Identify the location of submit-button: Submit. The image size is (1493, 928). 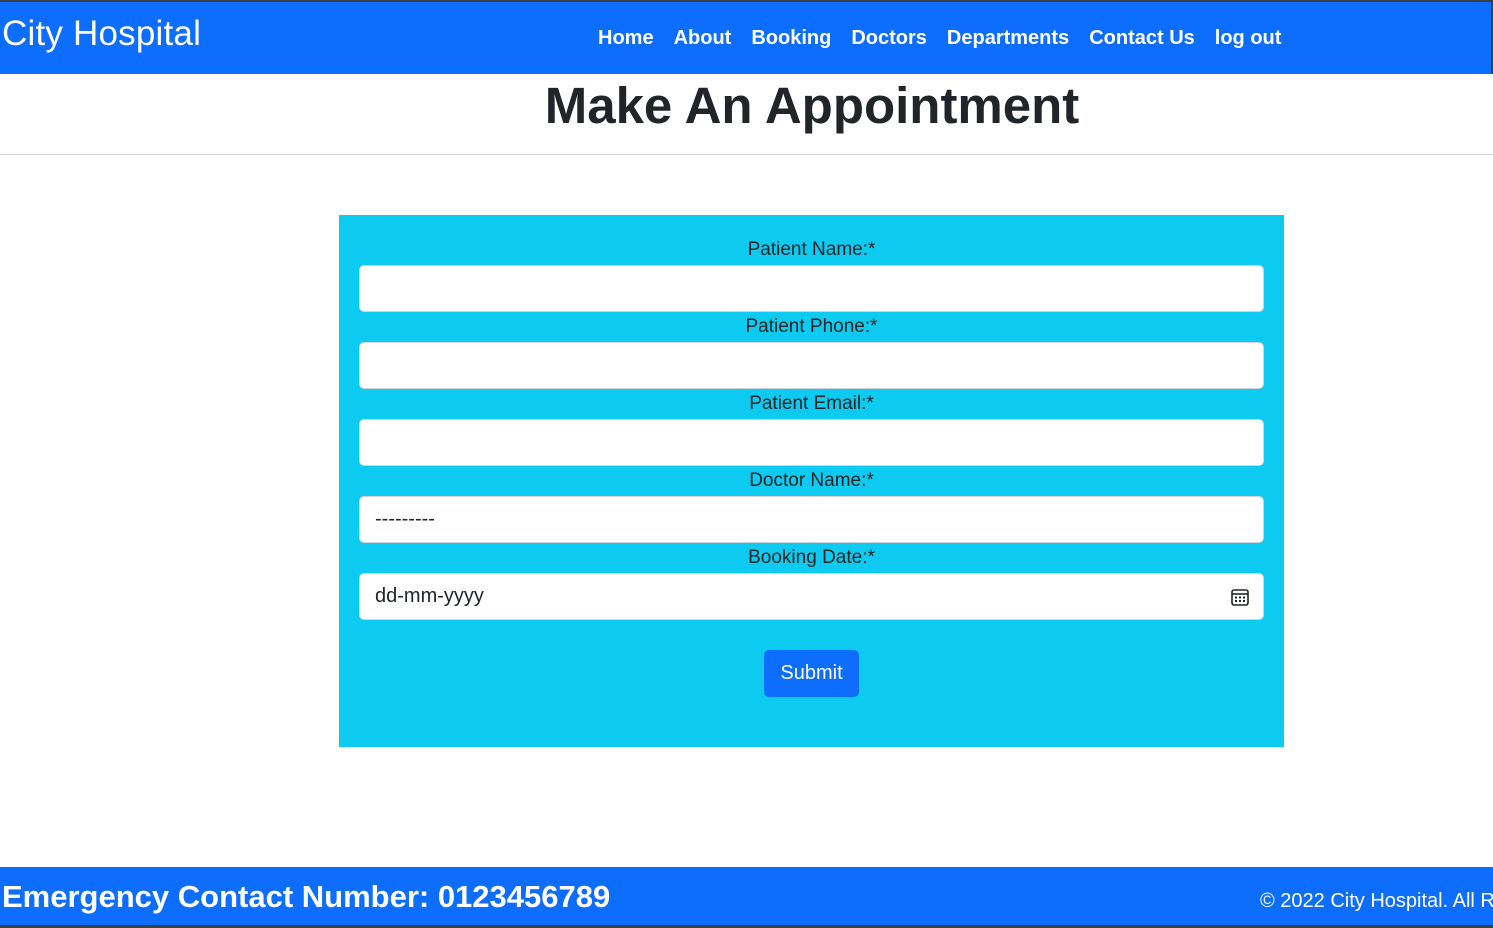
(811, 673).